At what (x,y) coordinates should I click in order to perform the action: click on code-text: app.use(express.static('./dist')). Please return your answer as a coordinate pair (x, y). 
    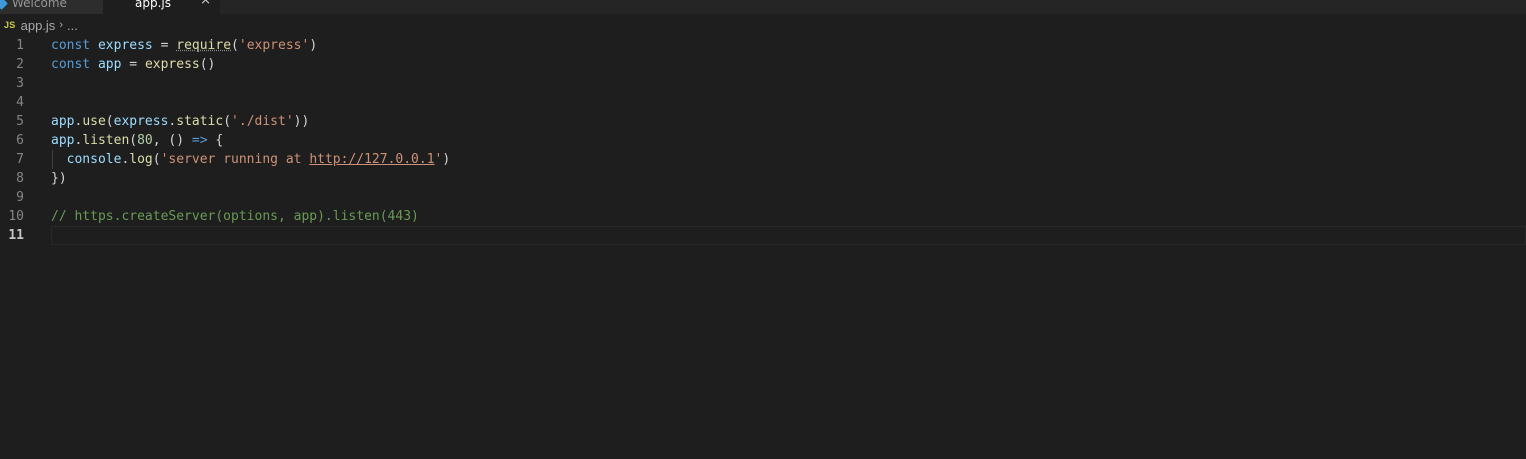
    Looking at the image, I should click on (180, 121).